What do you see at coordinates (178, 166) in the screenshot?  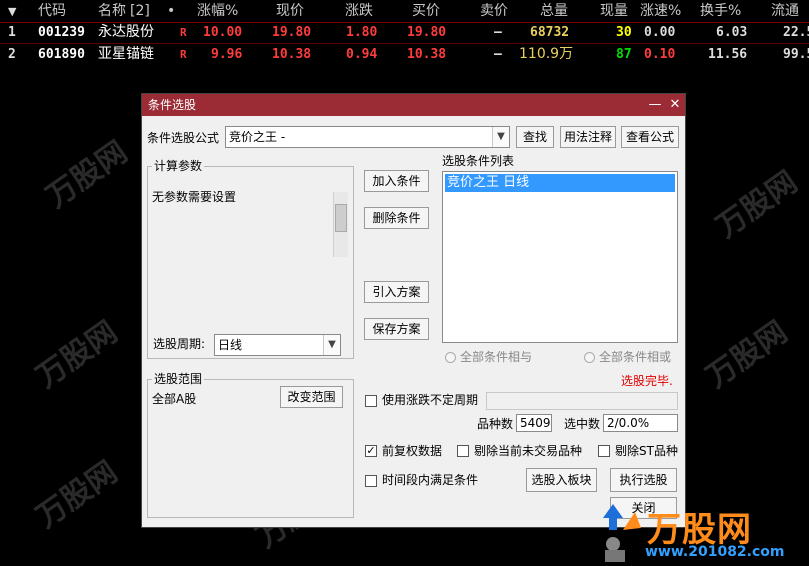 I see `params-group-label: 计算参数` at bounding box center [178, 166].